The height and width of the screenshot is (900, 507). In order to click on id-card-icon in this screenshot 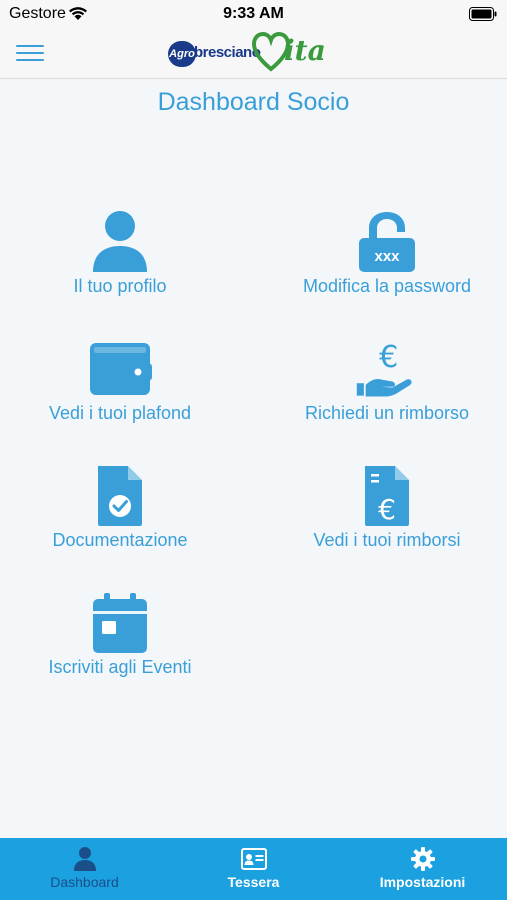, I will do `click(253, 859)`.